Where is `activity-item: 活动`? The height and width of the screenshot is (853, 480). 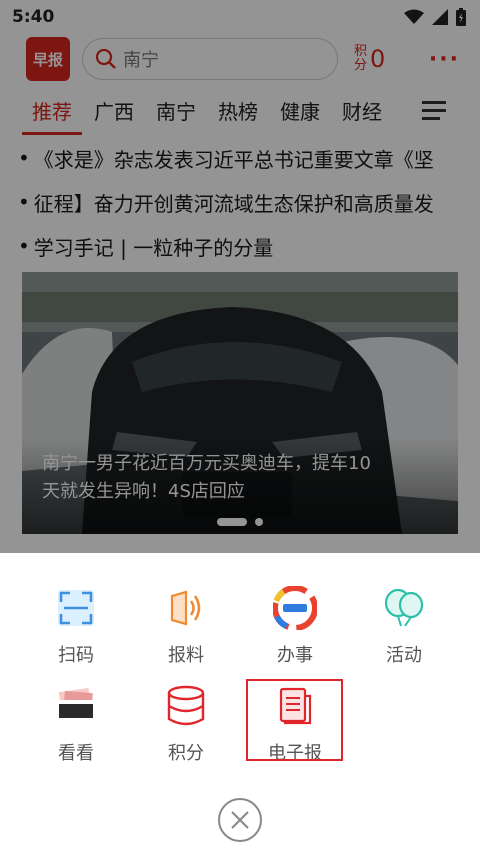 activity-item: 活动 is located at coordinates (404, 628).